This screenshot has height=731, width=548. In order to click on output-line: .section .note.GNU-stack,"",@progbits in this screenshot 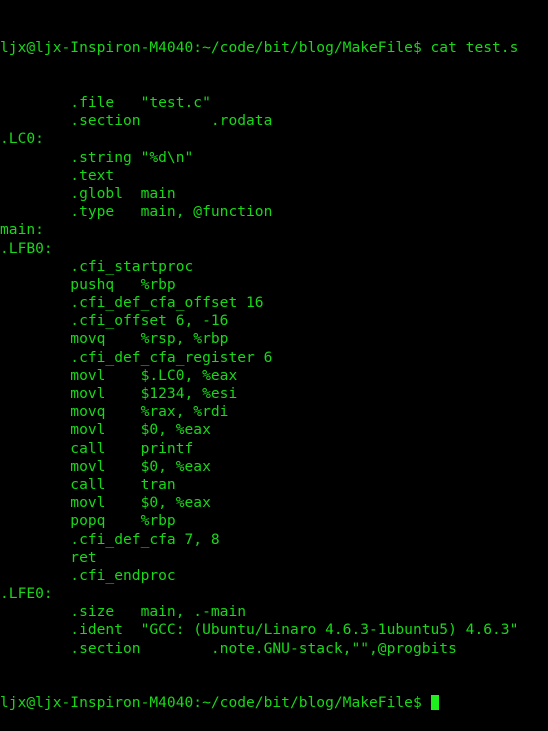, I will do `click(228, 648)`.